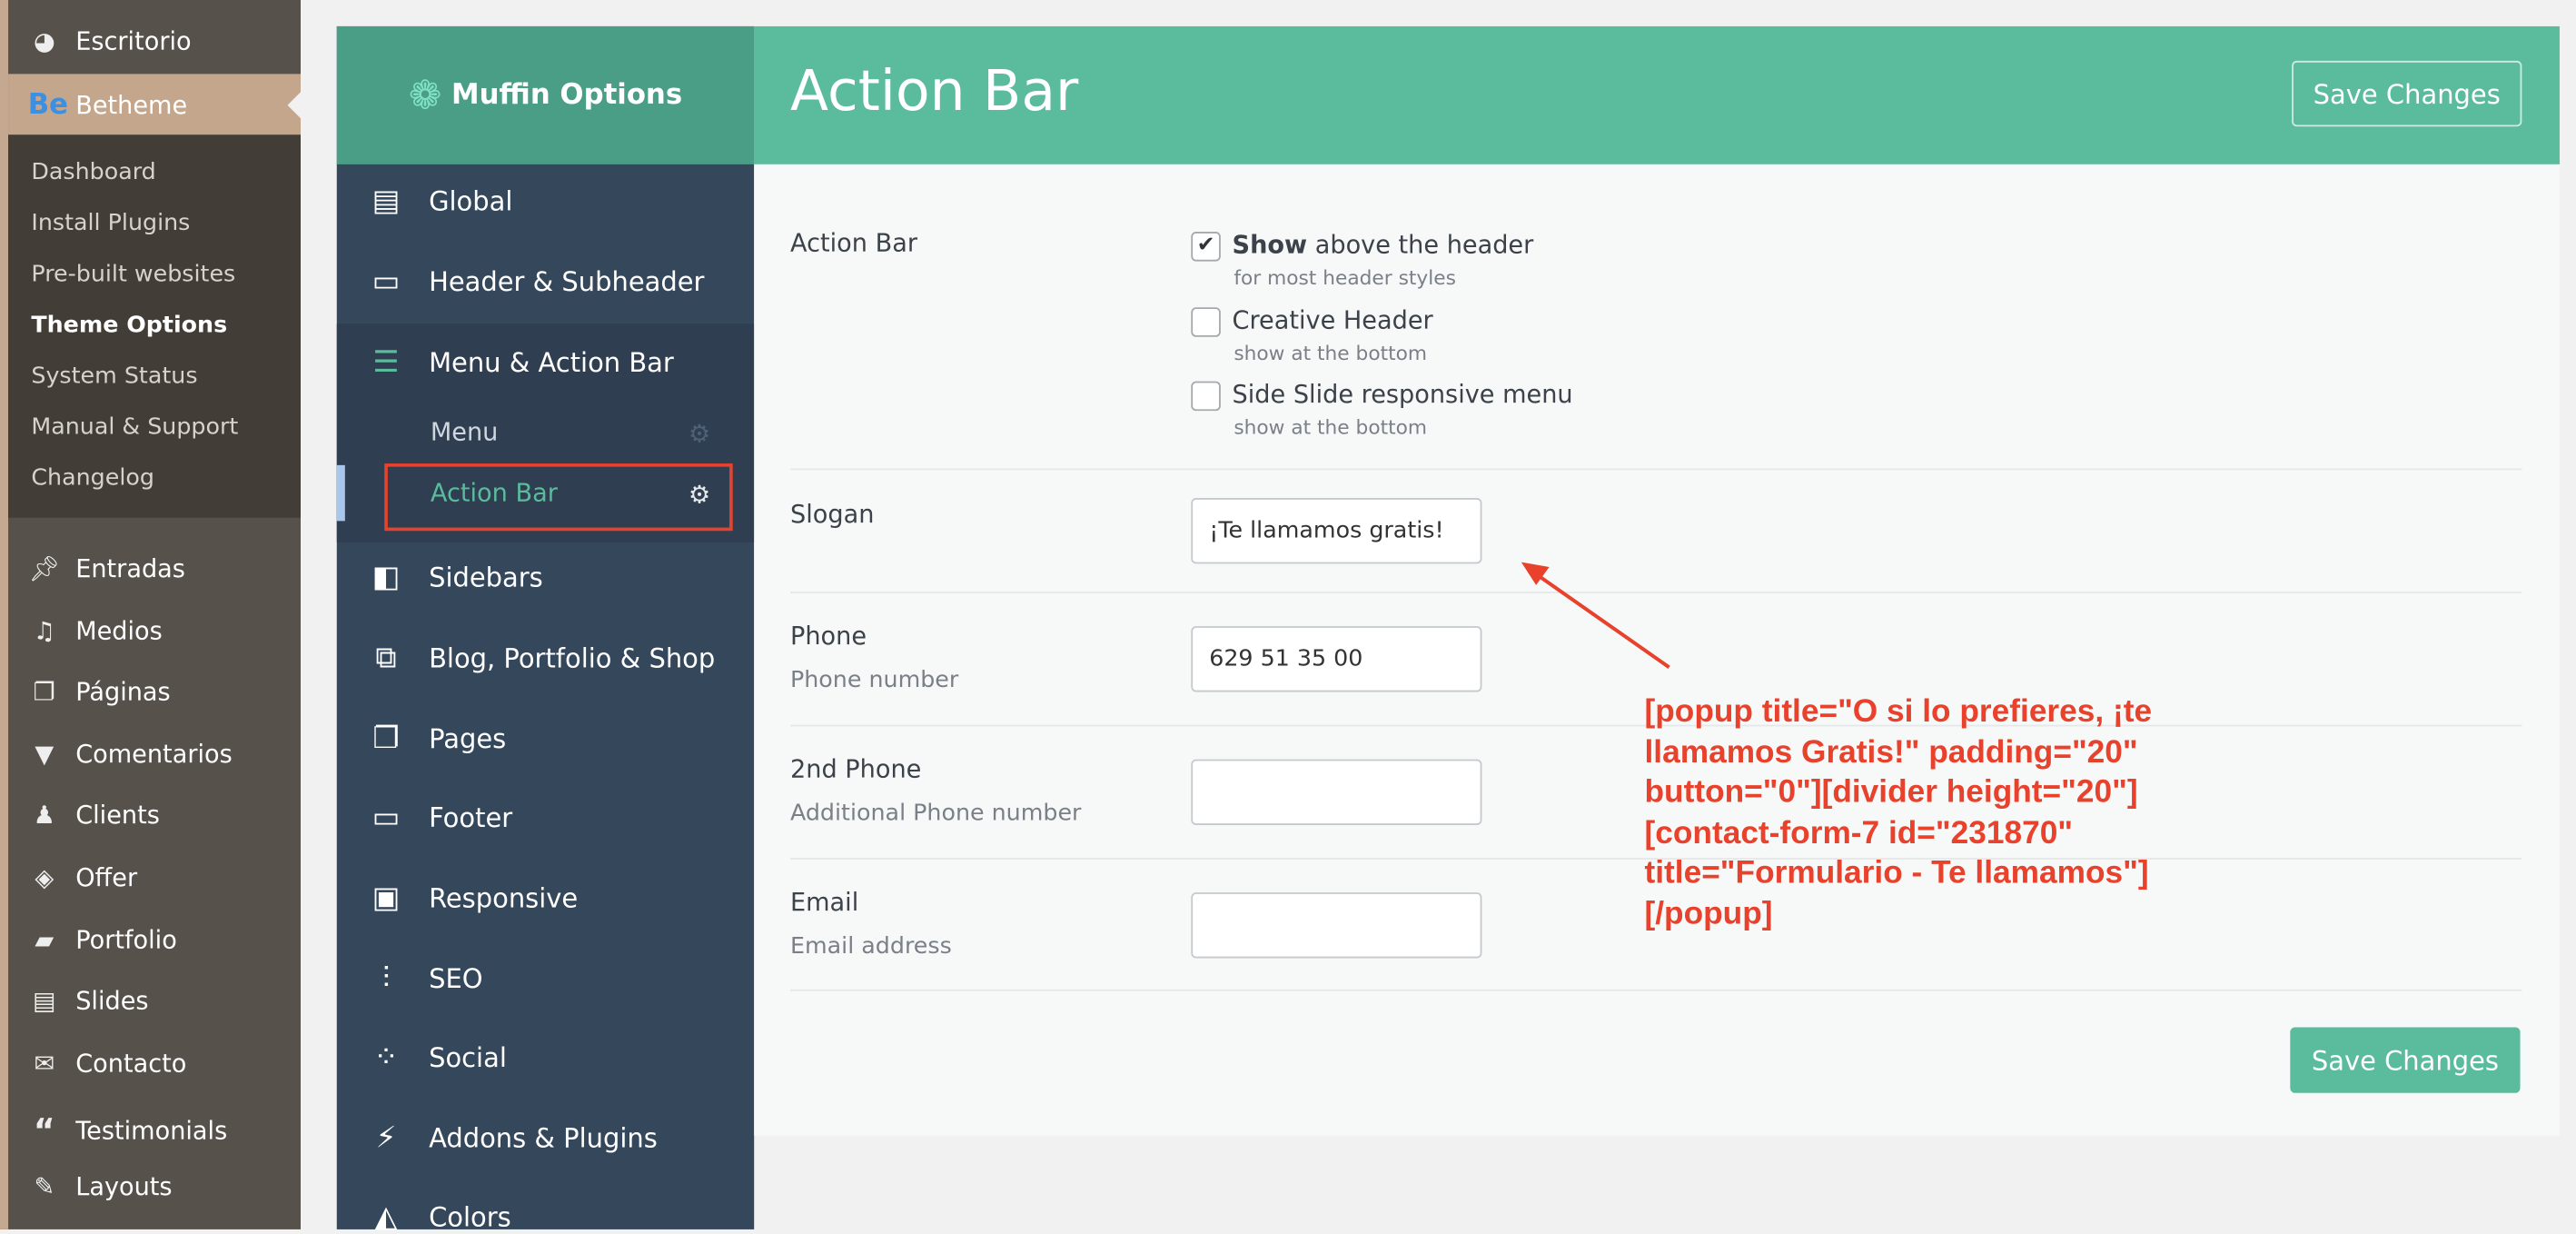 Image resolution: width=2576 pixels, height=1234 pixels. Describe the element at coordinates (1595, 615) in the screenshot. I see `annotation-arrow` at that location.